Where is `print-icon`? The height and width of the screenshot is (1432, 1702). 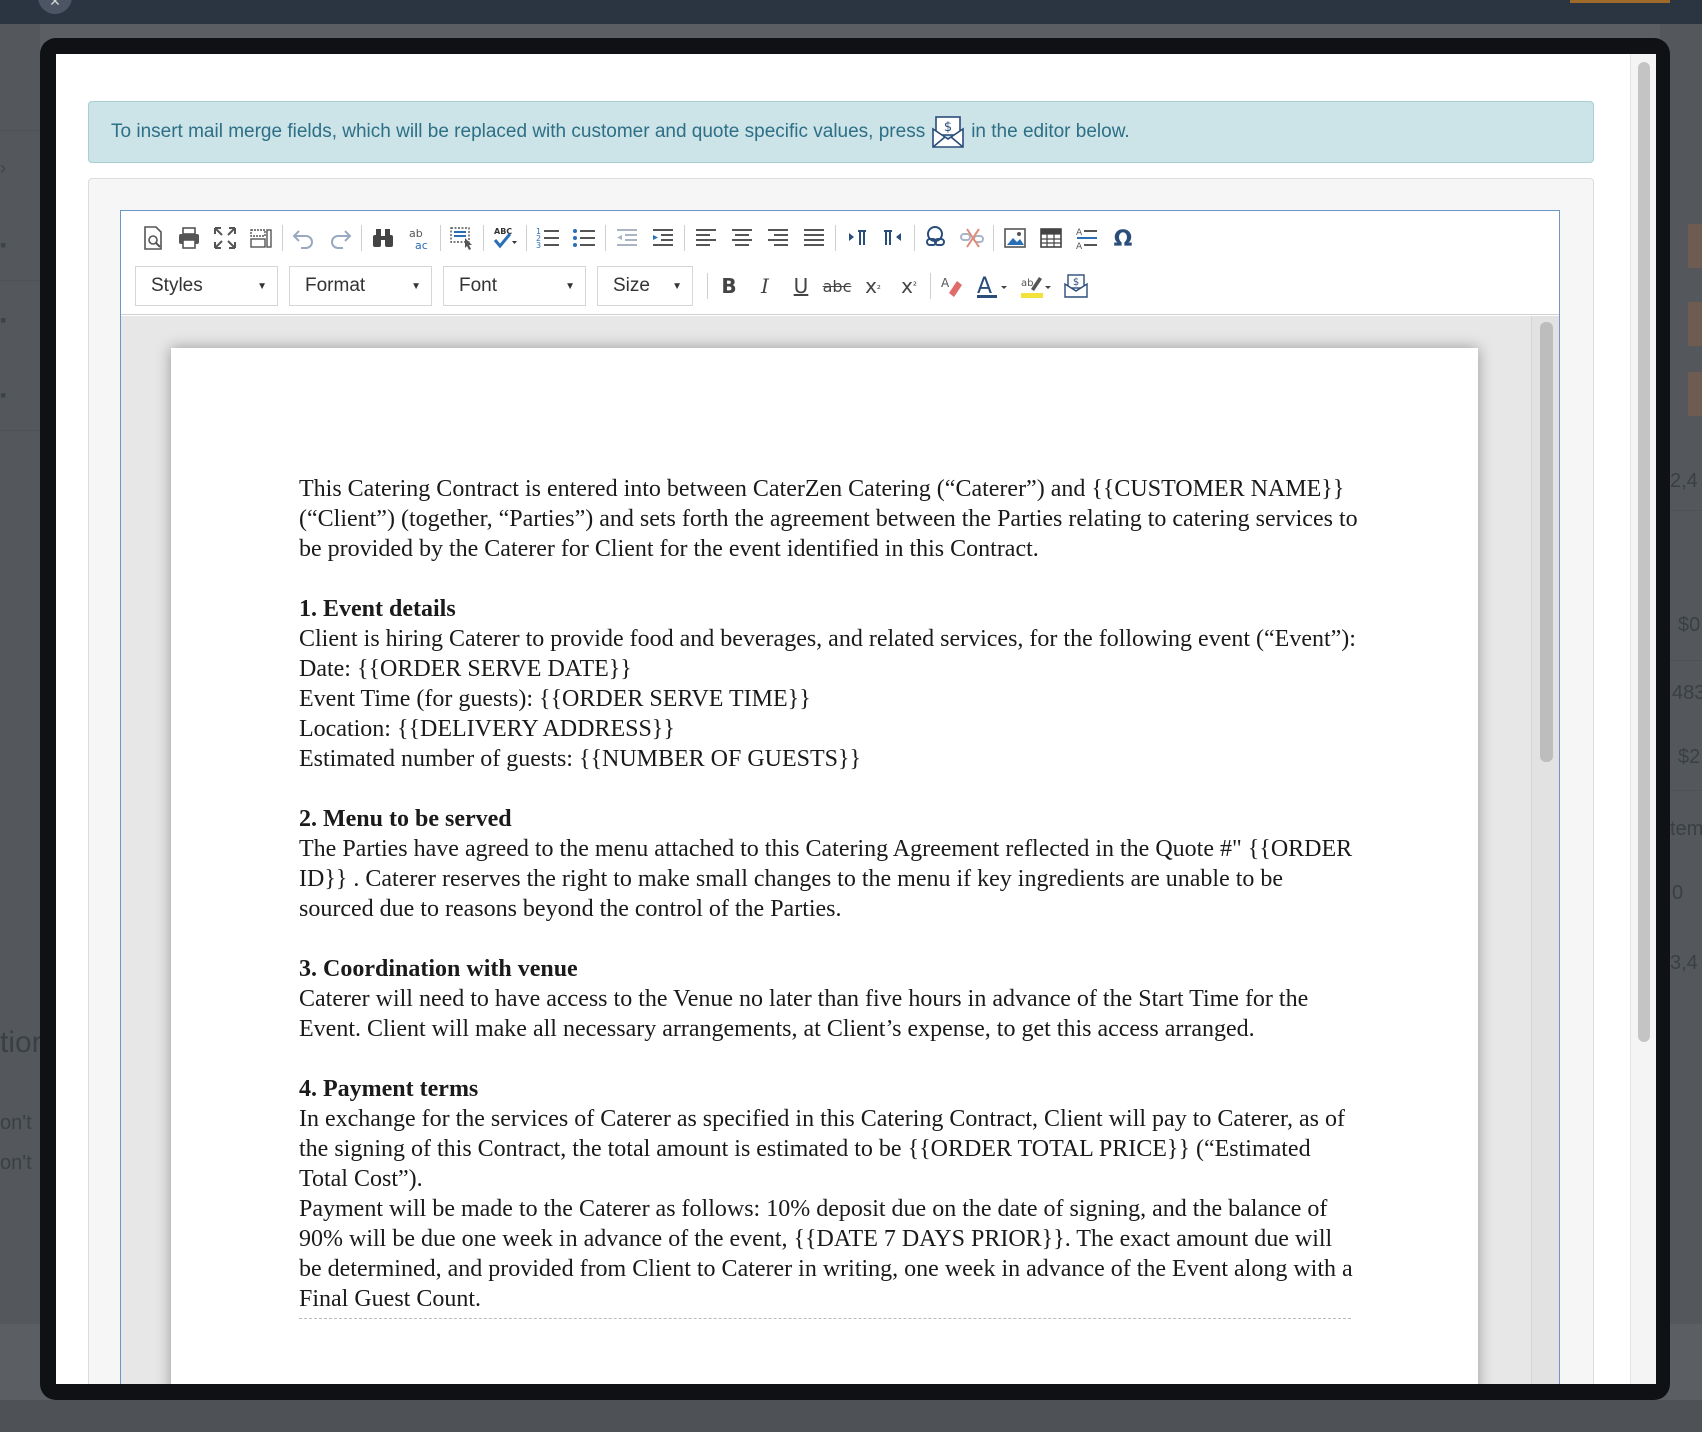 print-icon is located at coordinates (189, 238).